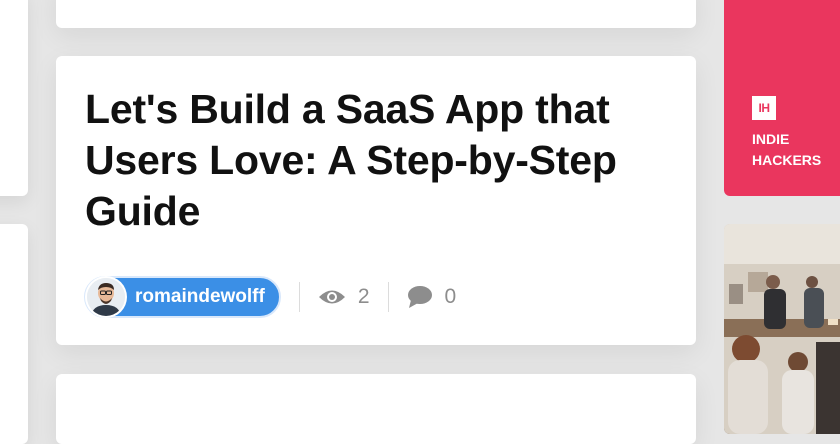  Describe the element at coordinates (14, 98) in the screenshot. I see `left-card-top` at that location.